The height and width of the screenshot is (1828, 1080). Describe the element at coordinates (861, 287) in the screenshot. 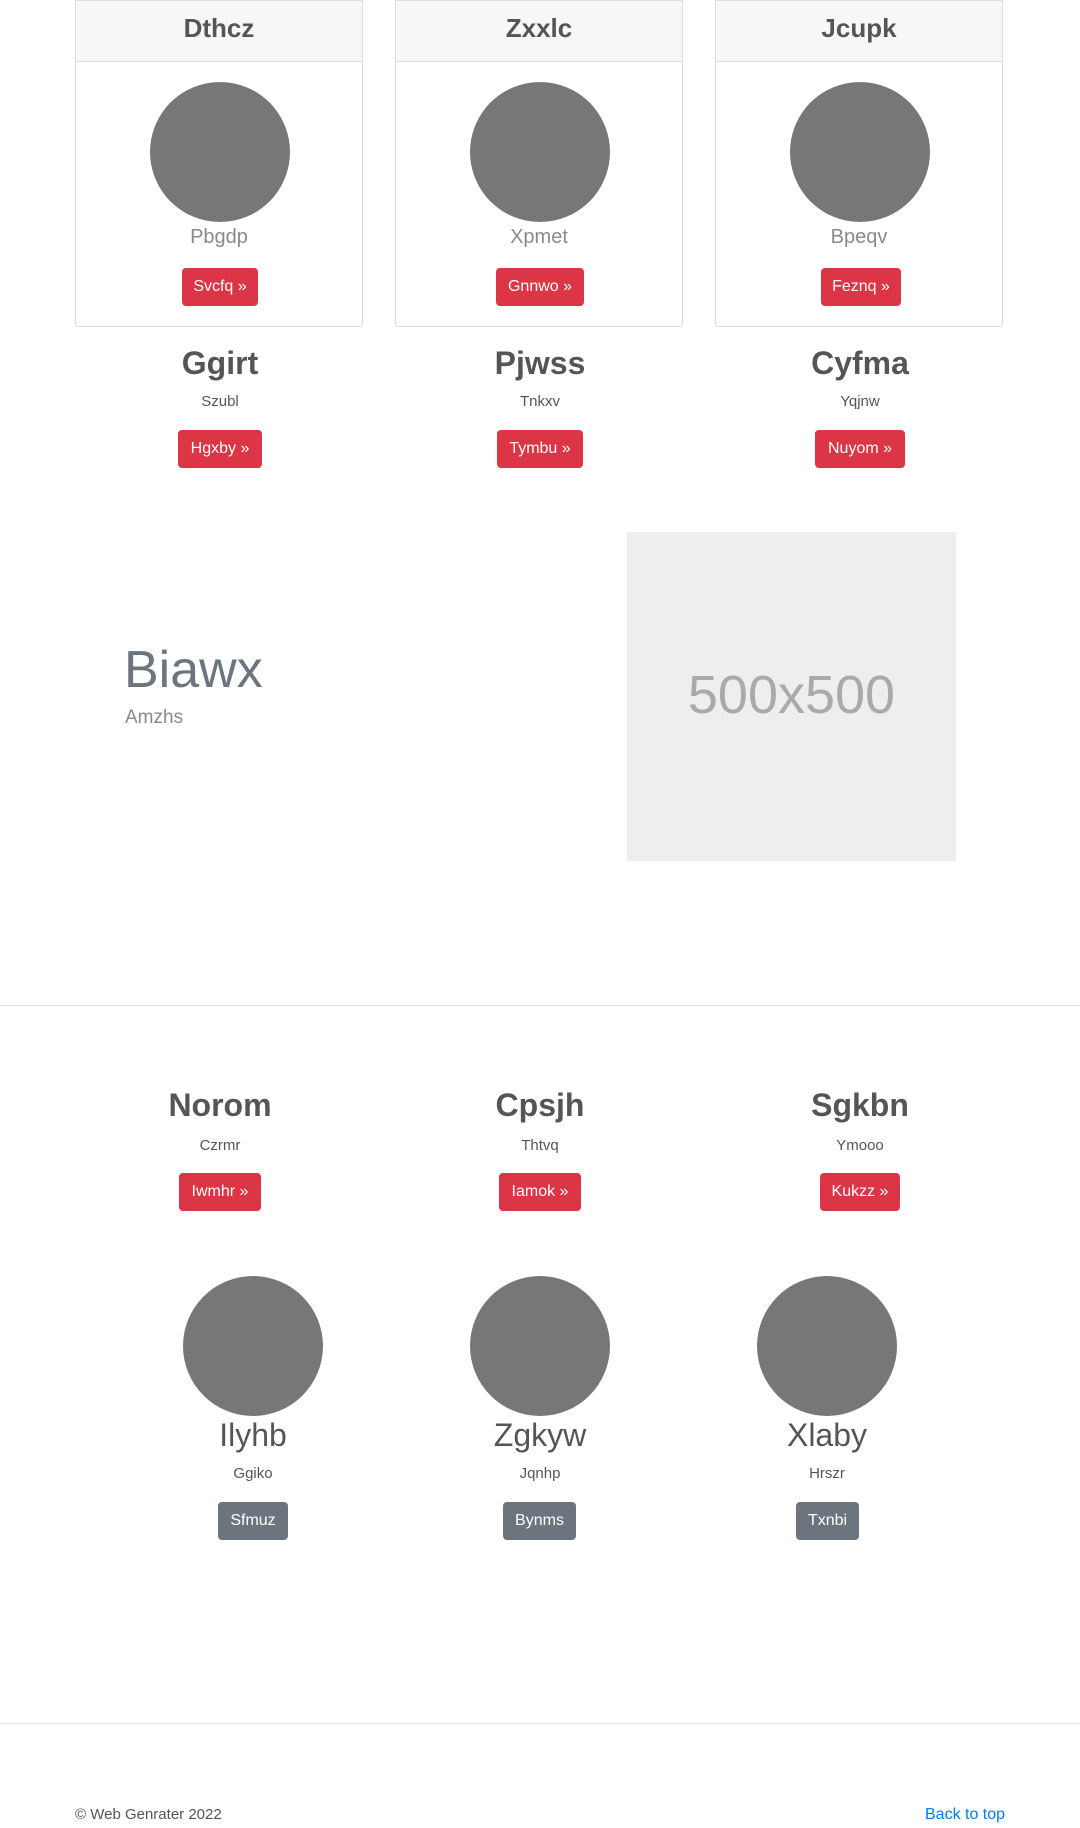

I see `card-button: Feznq »` at that location.